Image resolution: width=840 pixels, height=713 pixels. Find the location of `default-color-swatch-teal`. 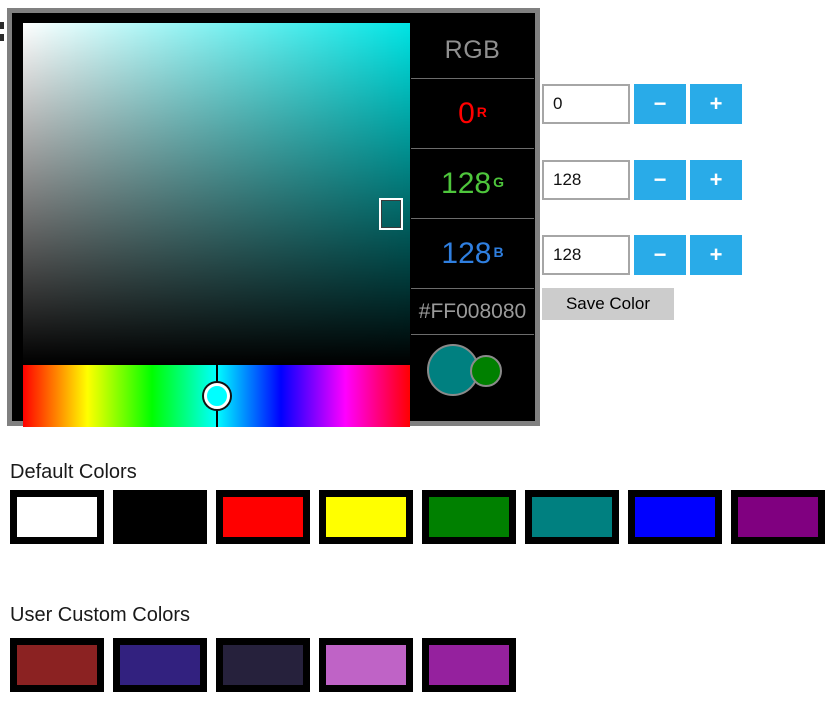

default-color-swatch-teal is located at coordinates (572, 517).